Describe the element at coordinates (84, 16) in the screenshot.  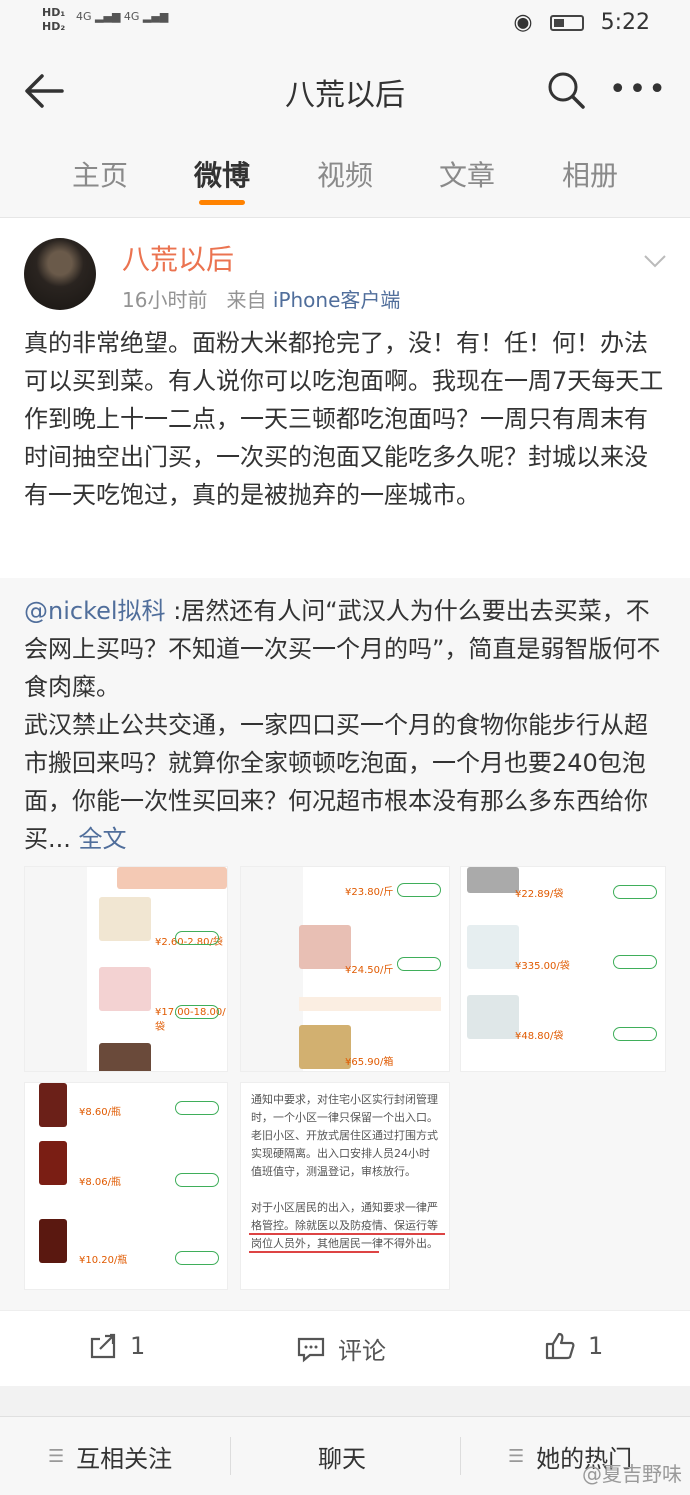
I see `network-label: 4G` at that location.